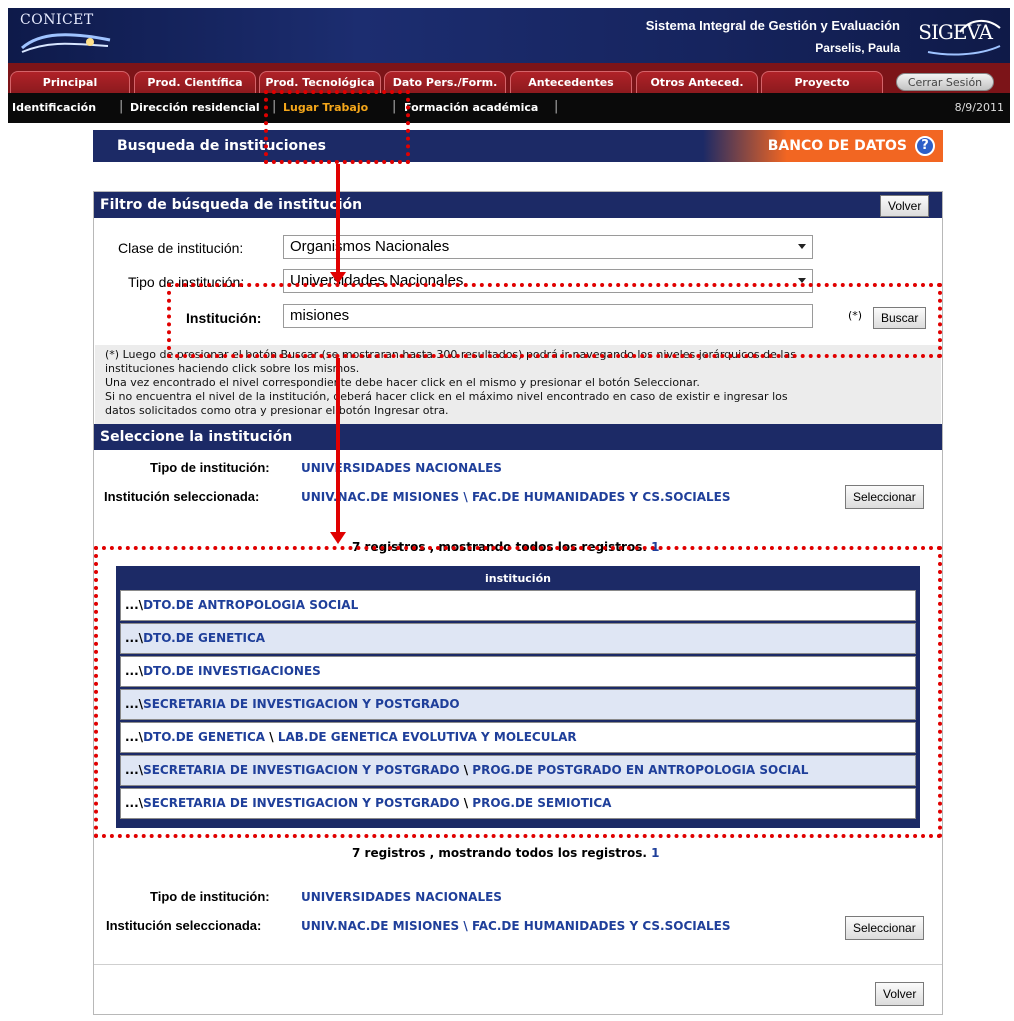 The image size is (1014, 1021). I want to click on banco-de-datos-banner: BANCO DE DATOS, so click(823, 146).